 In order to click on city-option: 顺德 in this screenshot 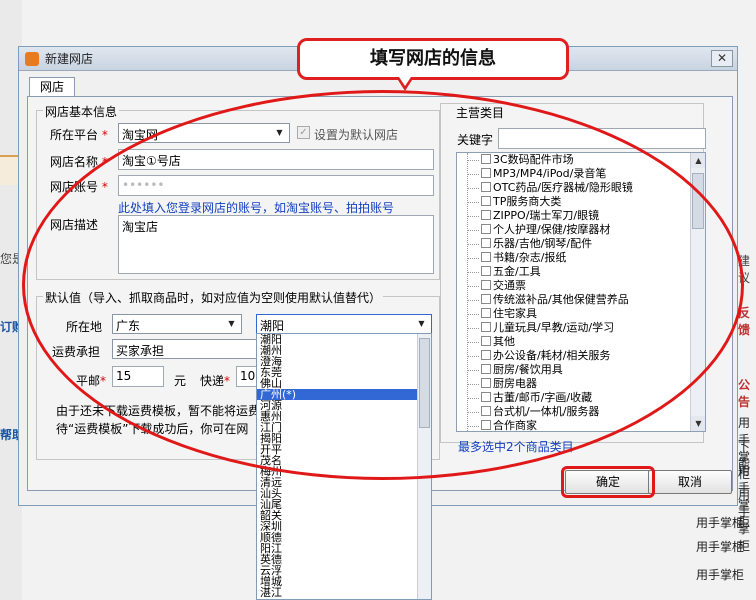, I will do `click(344, 537)`.